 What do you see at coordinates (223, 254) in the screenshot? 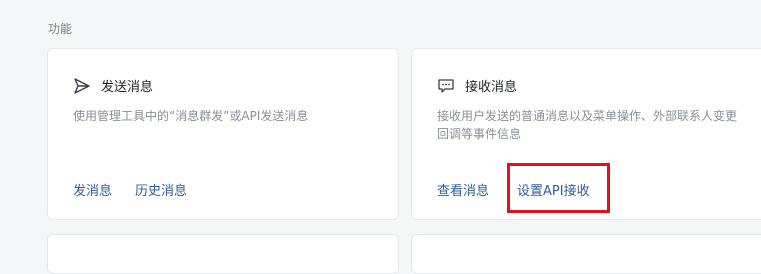
I see `feature-card-partial-left` at bounding box center [223, 254].